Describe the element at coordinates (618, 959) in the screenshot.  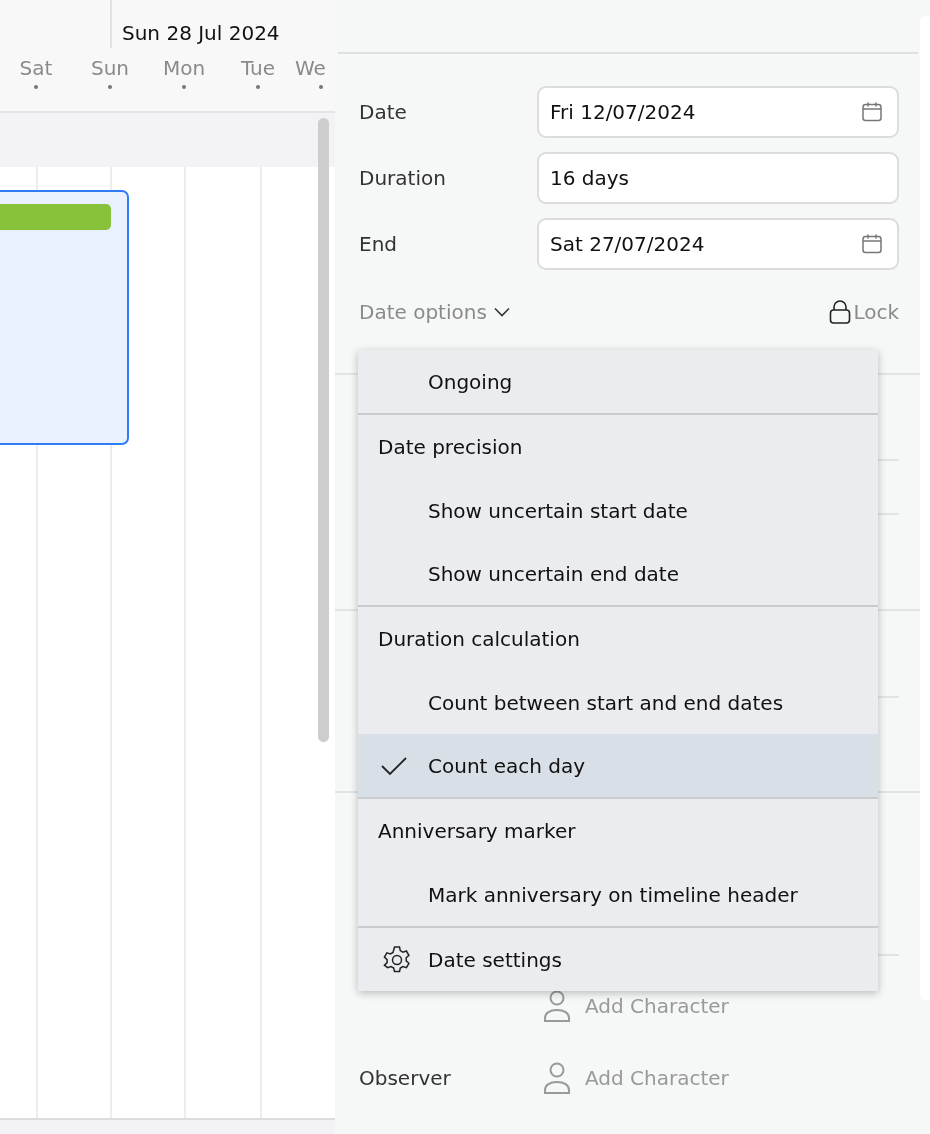
I see `menu-item: Date settings` at that location.